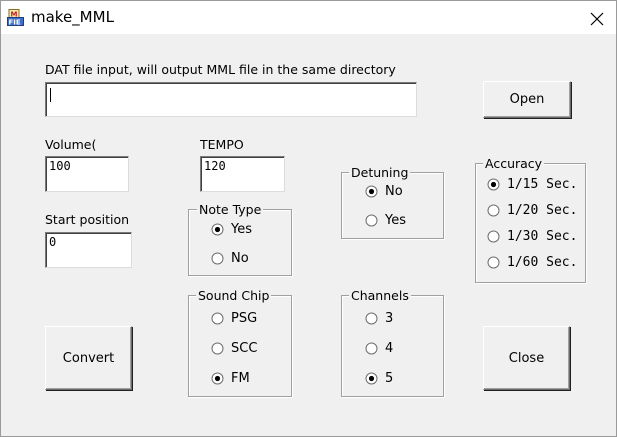 The height and width of the screenshot is (437, 617). Describe the element at coordinates (88, 358) in the screenshot. I see `convert-button: Convert` at that location.